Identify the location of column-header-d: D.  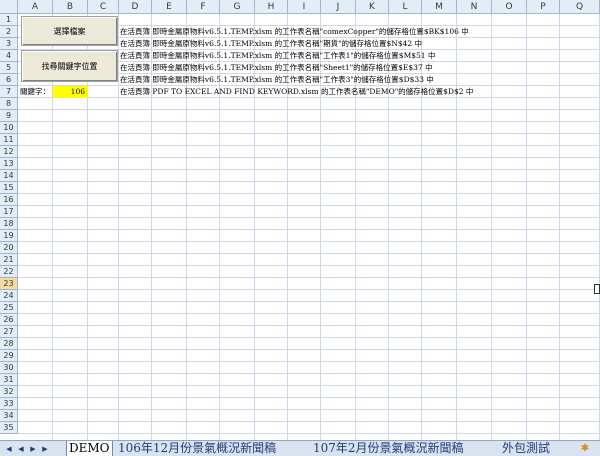
(135, 7).